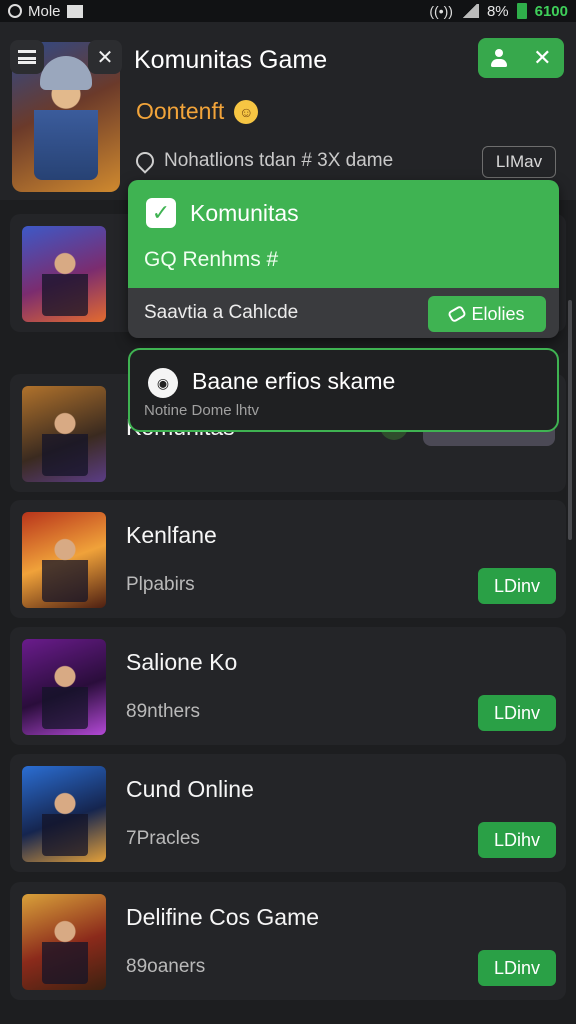 This screenshot has height=1024, width=576. I want to click on header-meta: Nohatlions tdan # 3X dame, so click(263, 161).